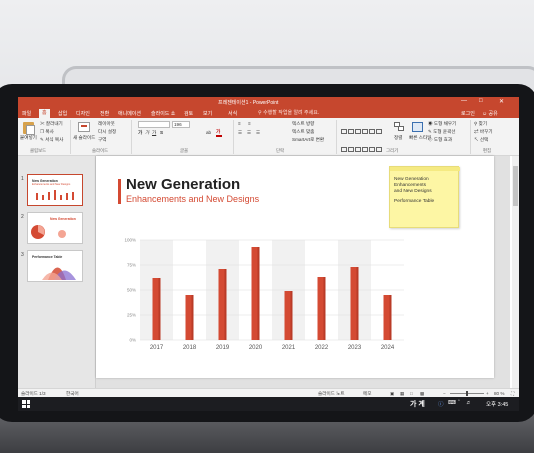 Image resolution: width=534 pixels, height=453 pixels. I want to click on tray-arrow-icon: ˆ, so click(459, 403).